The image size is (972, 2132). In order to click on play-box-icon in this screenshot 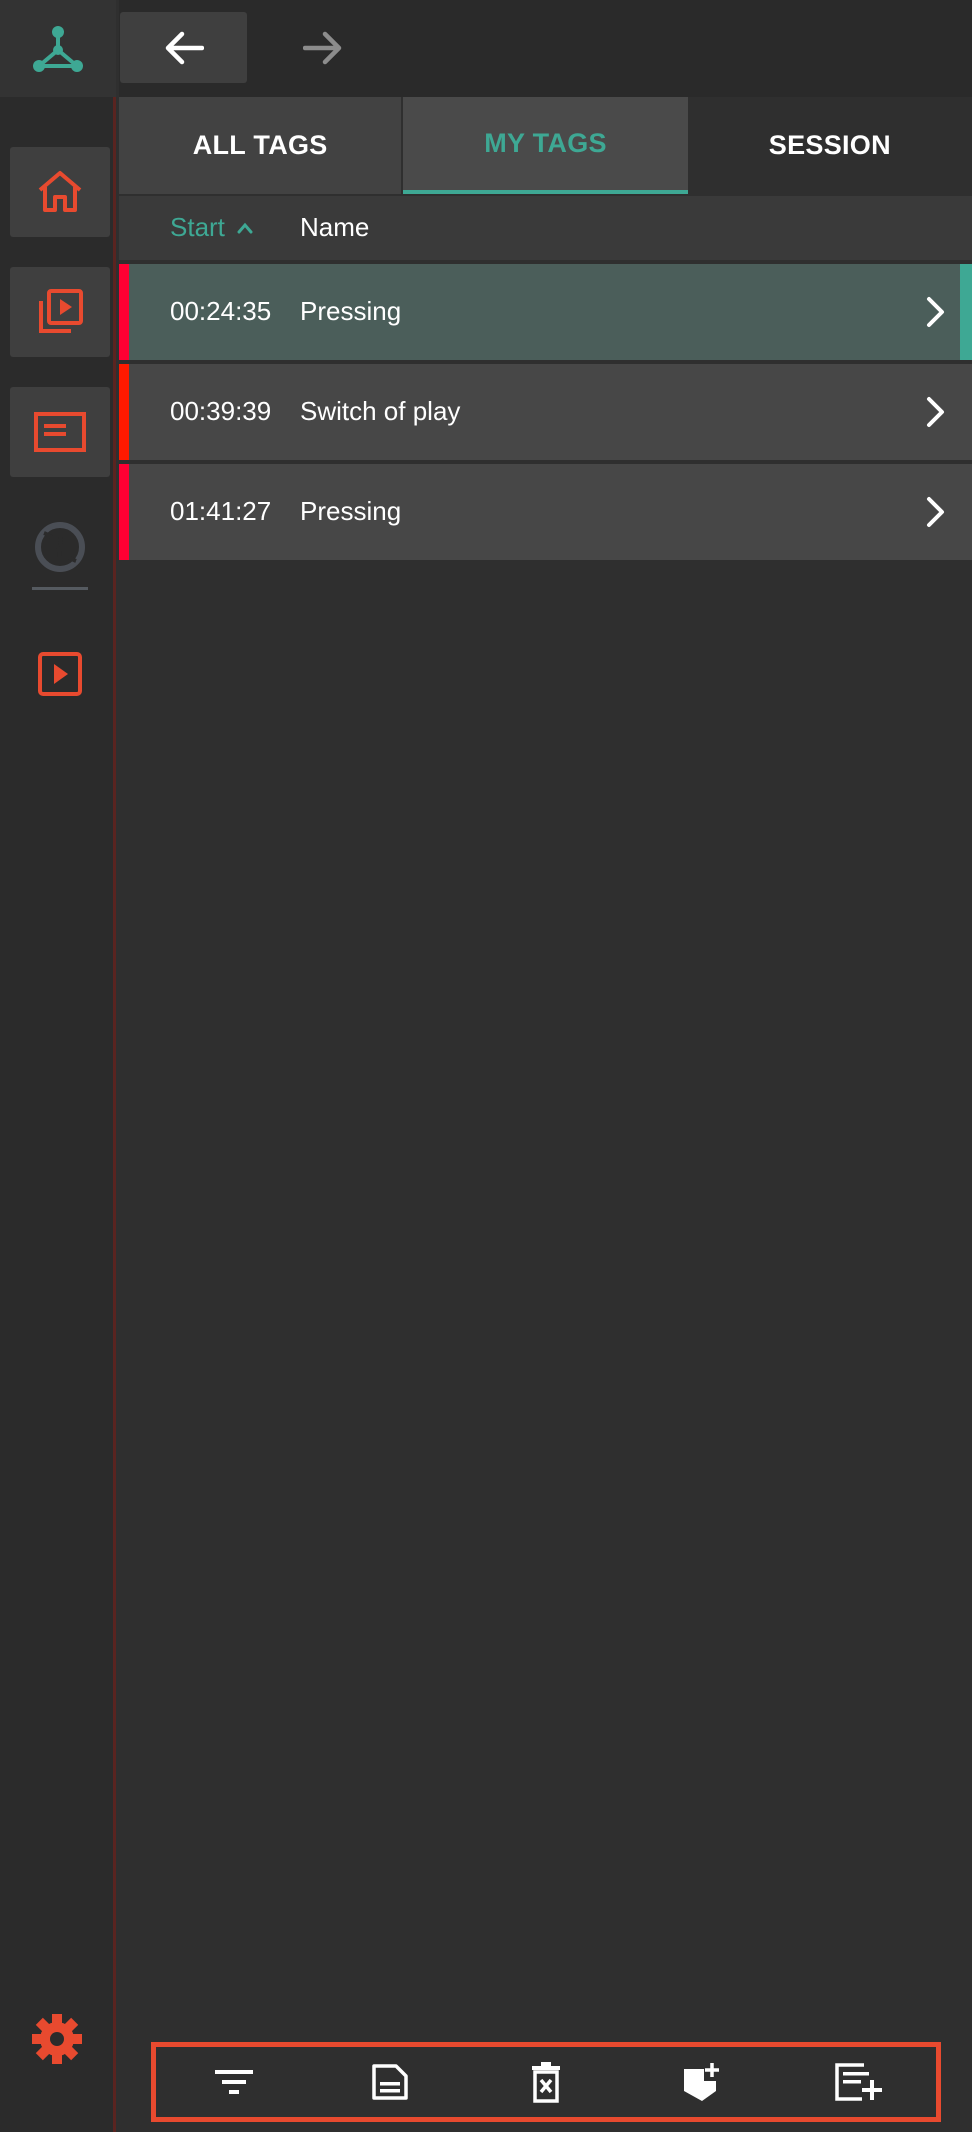, I will do `click(60, 674)`.